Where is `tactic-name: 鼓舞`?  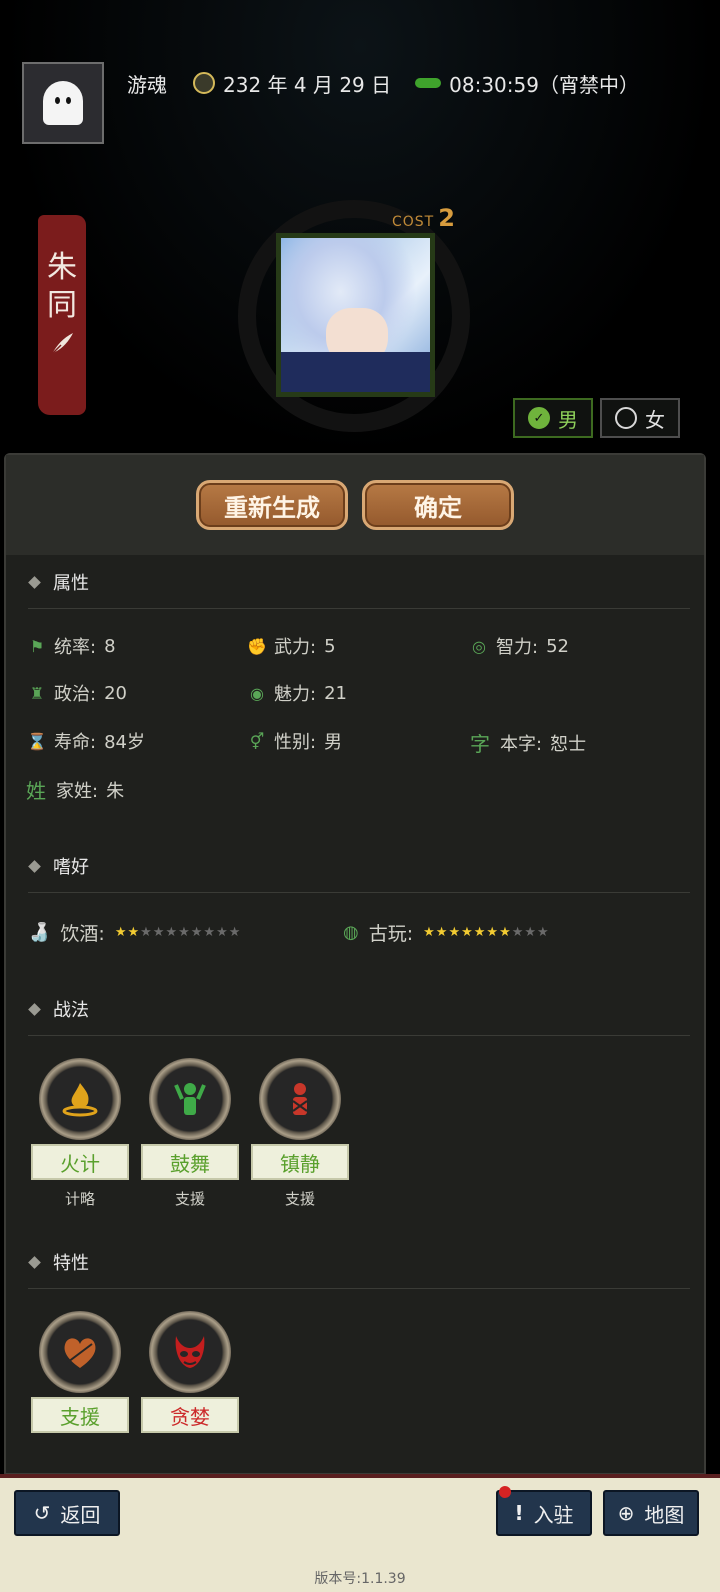 tactic-name: 鼓舞 is located at coordinates (190, 1162).